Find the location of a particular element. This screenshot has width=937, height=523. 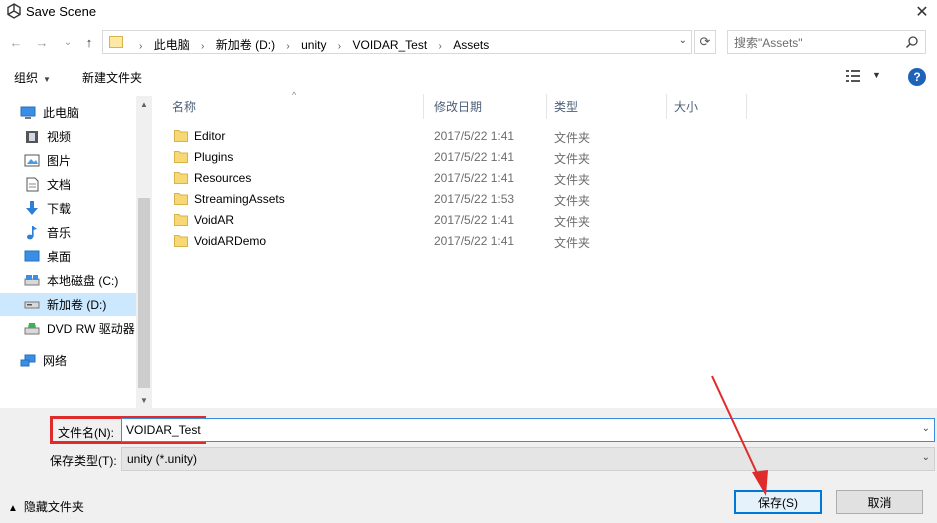

new-folder-button: 新建文件夹 is located at coordinates (112, 77).